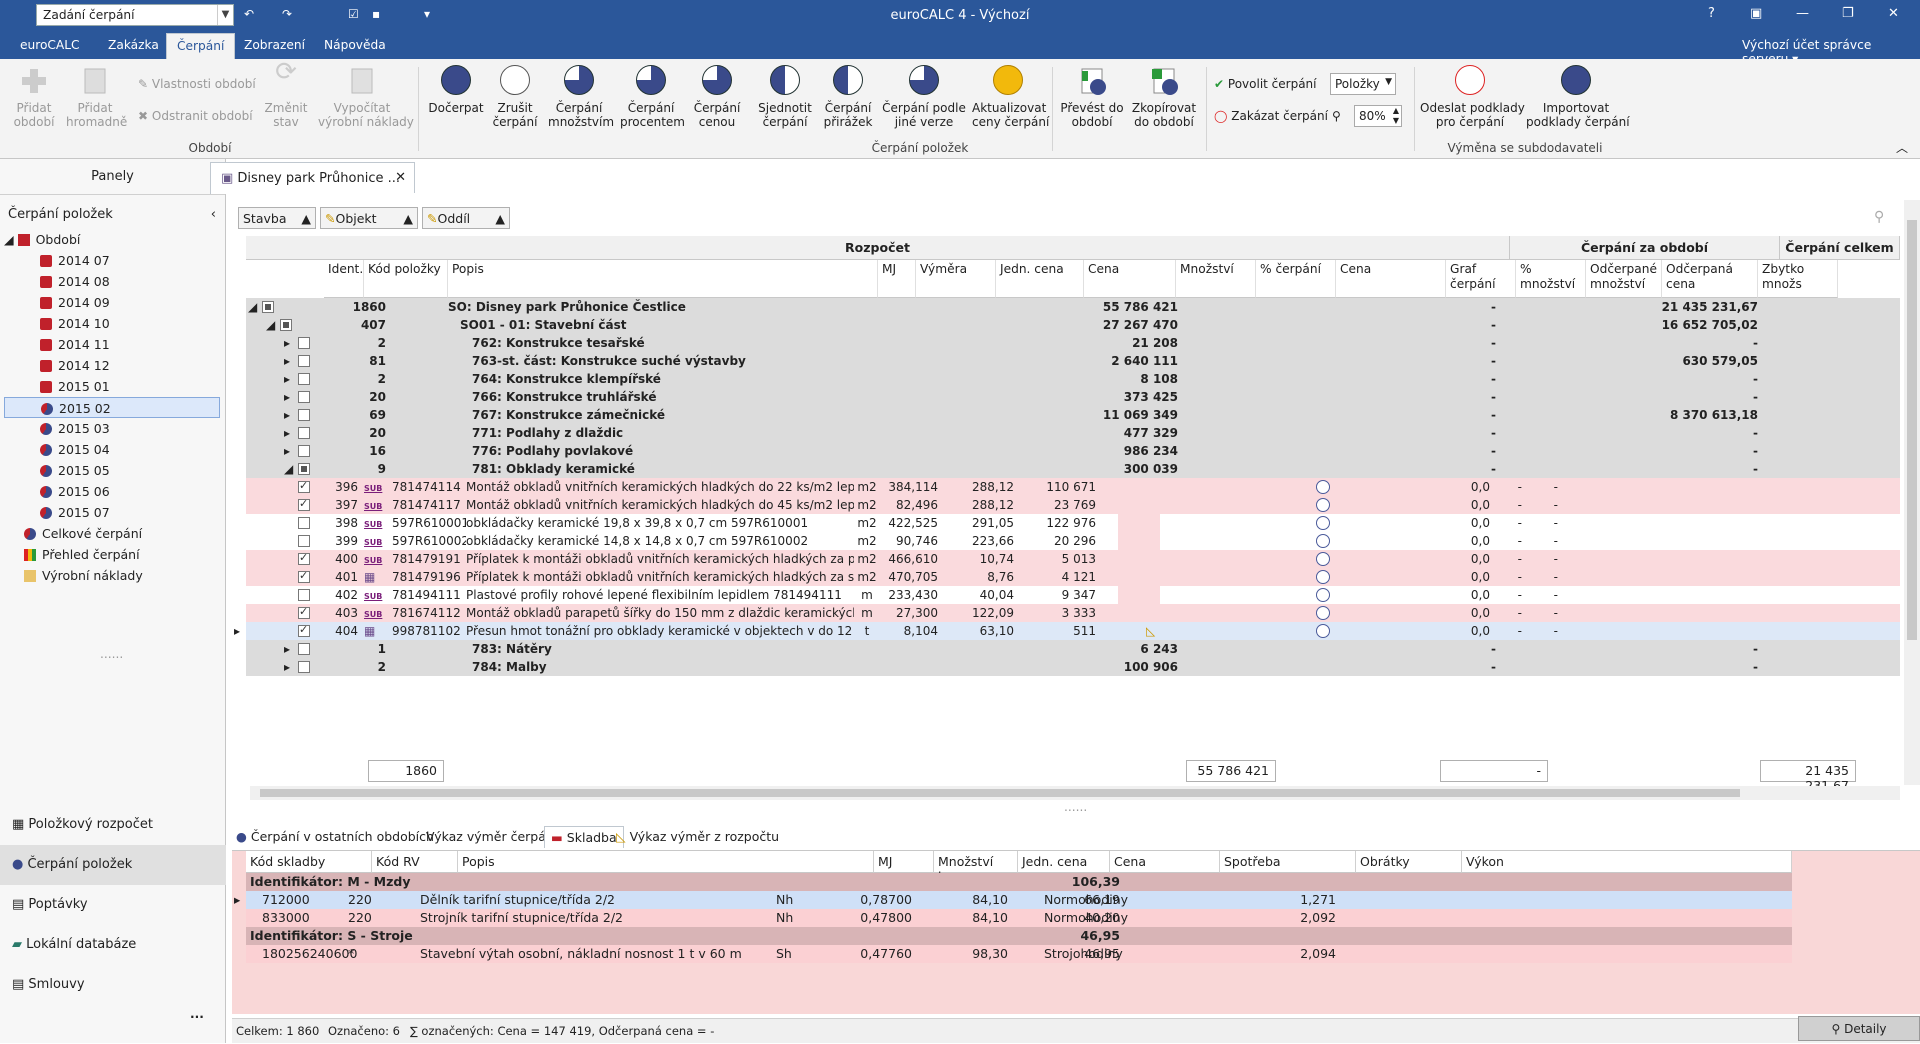 The width and height of the screenshot is (1920, 1044). Describe the element at coordinates (785, 97) in the screenshot. I see `sjednotit-button: Sjednotit čerpání` at that location.